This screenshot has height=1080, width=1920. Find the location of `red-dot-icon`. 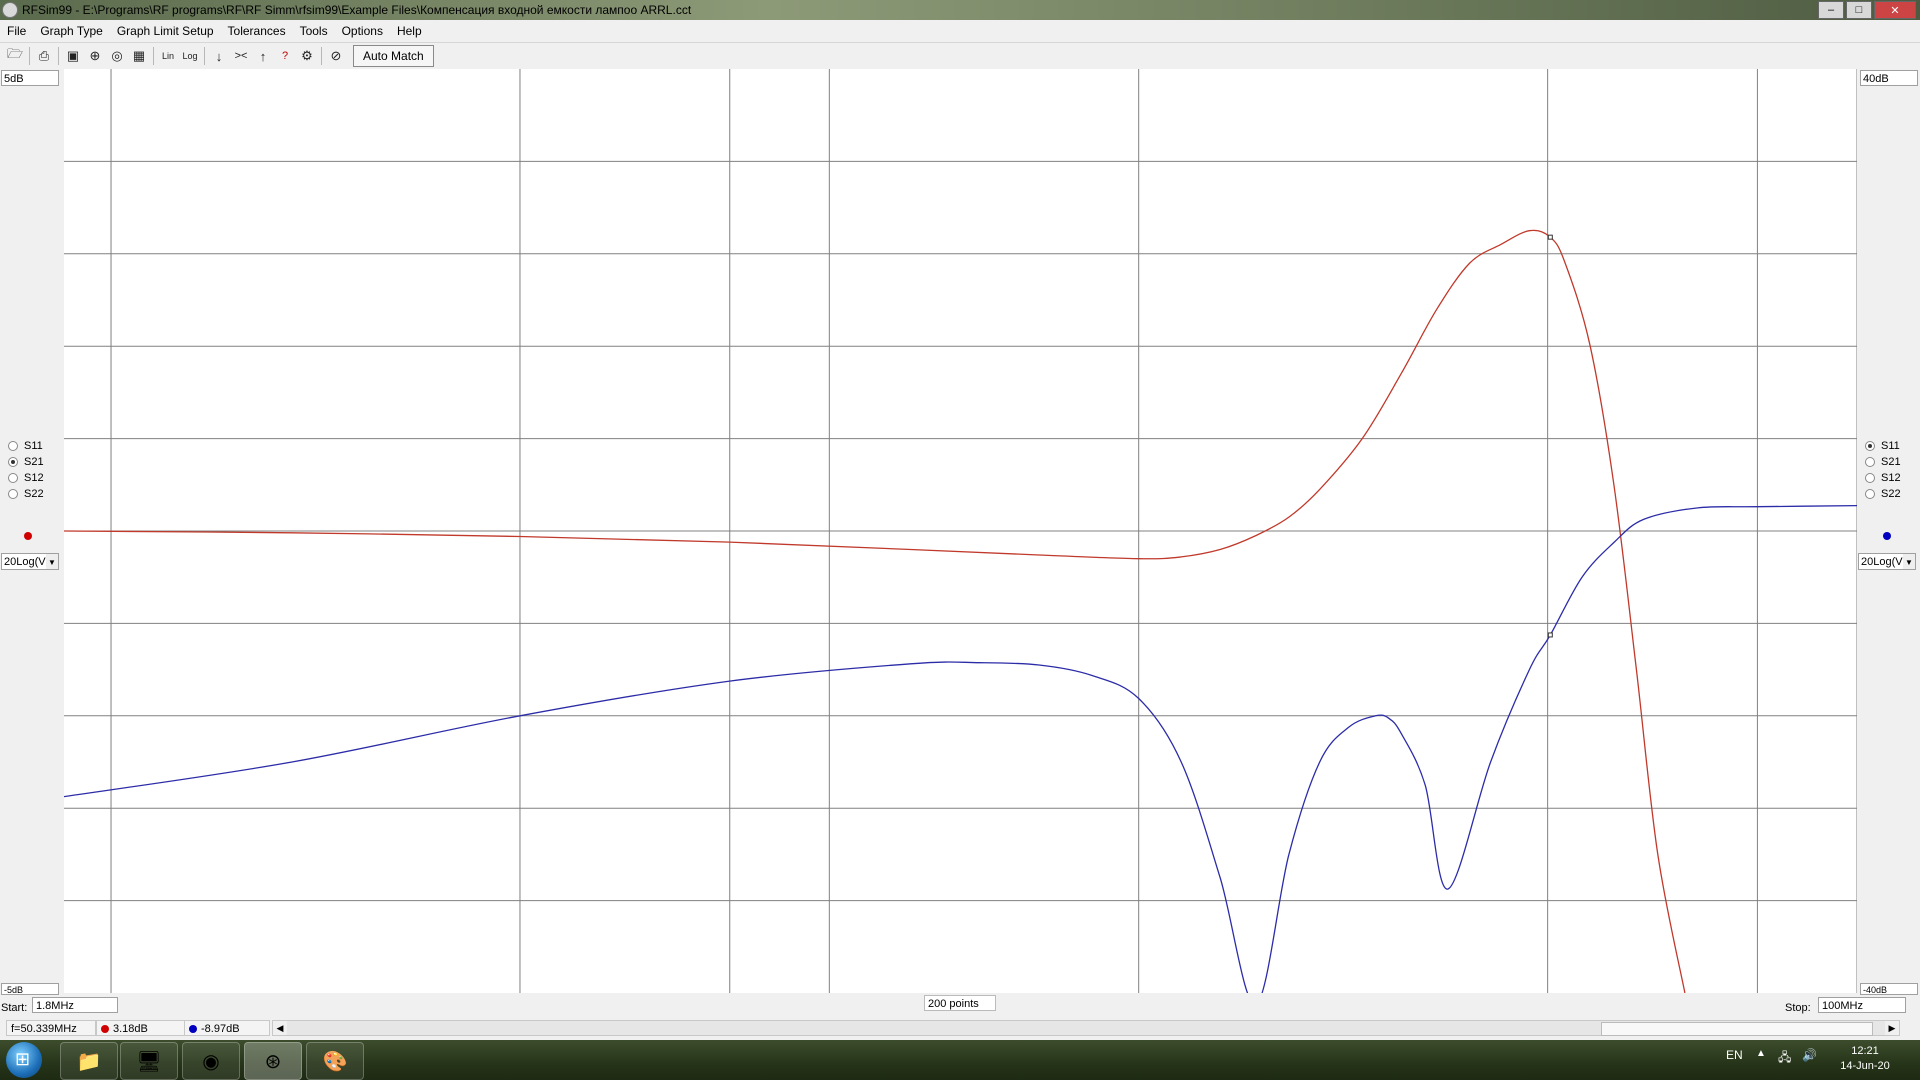

red-dot-icon is located at coordinates (105, 1029).